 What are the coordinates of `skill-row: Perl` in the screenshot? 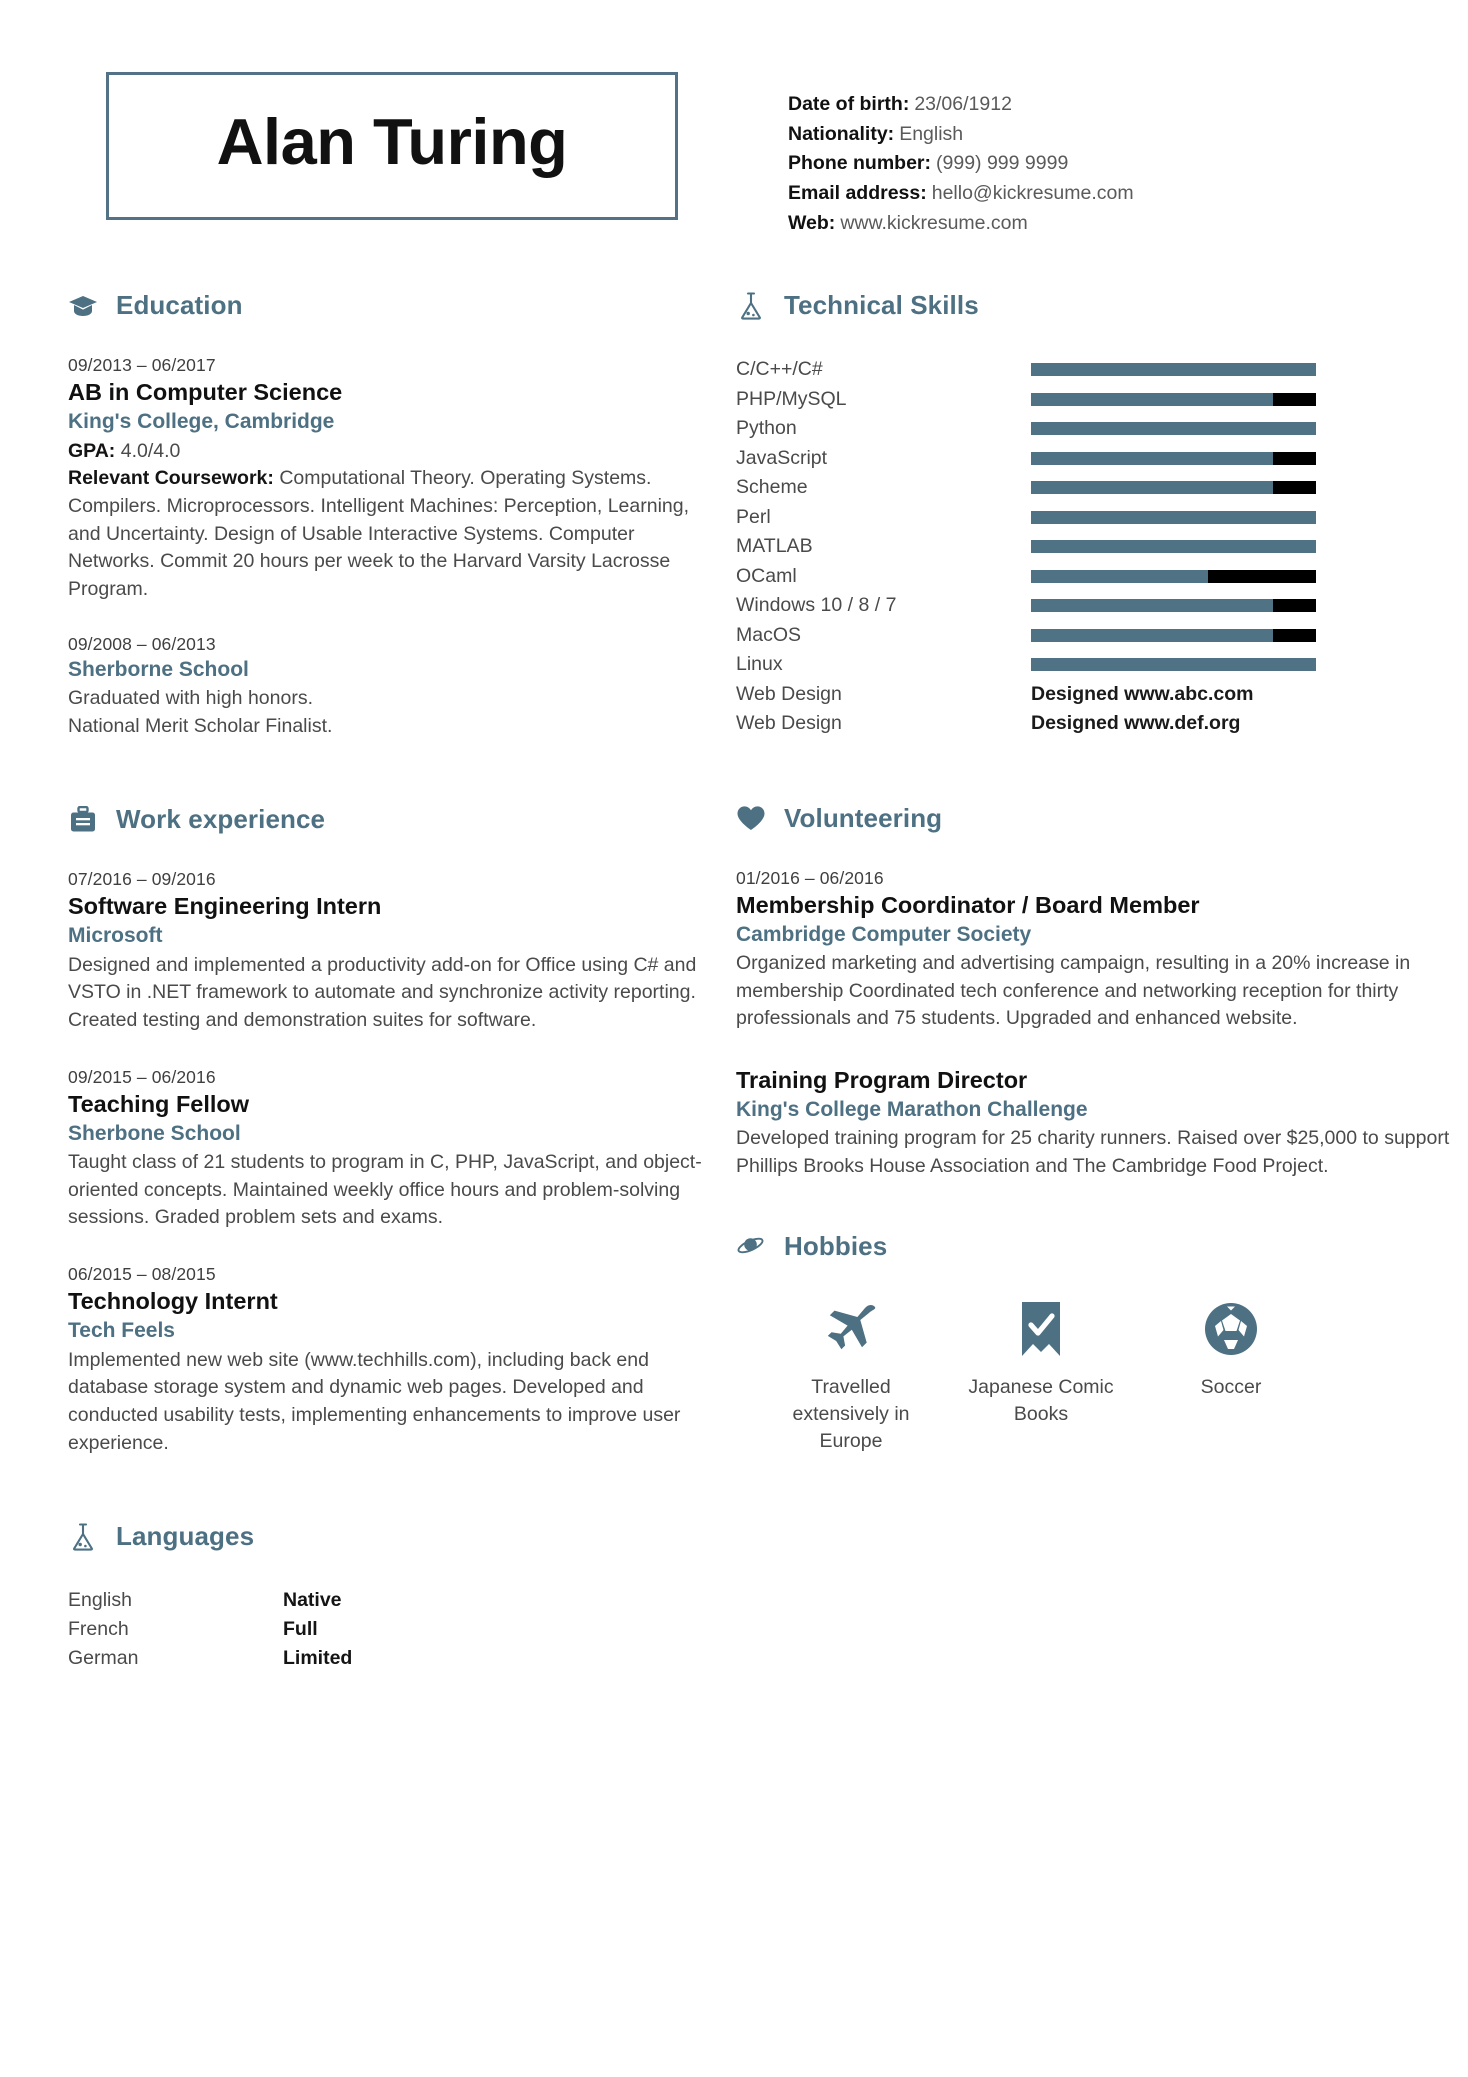 It's located at (1102, 518).